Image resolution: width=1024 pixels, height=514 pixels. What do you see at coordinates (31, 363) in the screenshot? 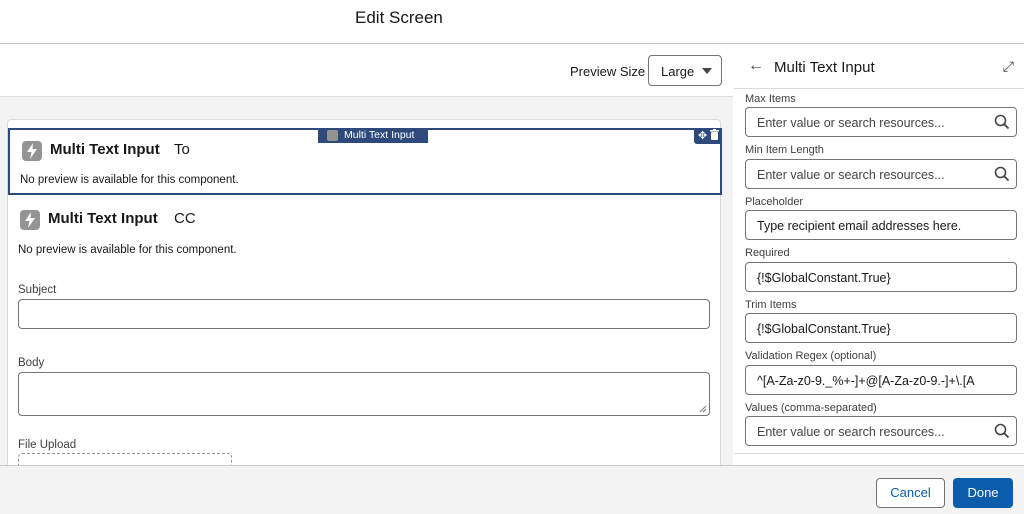
I see `body-label: Body` at bounding box center [31, 363].